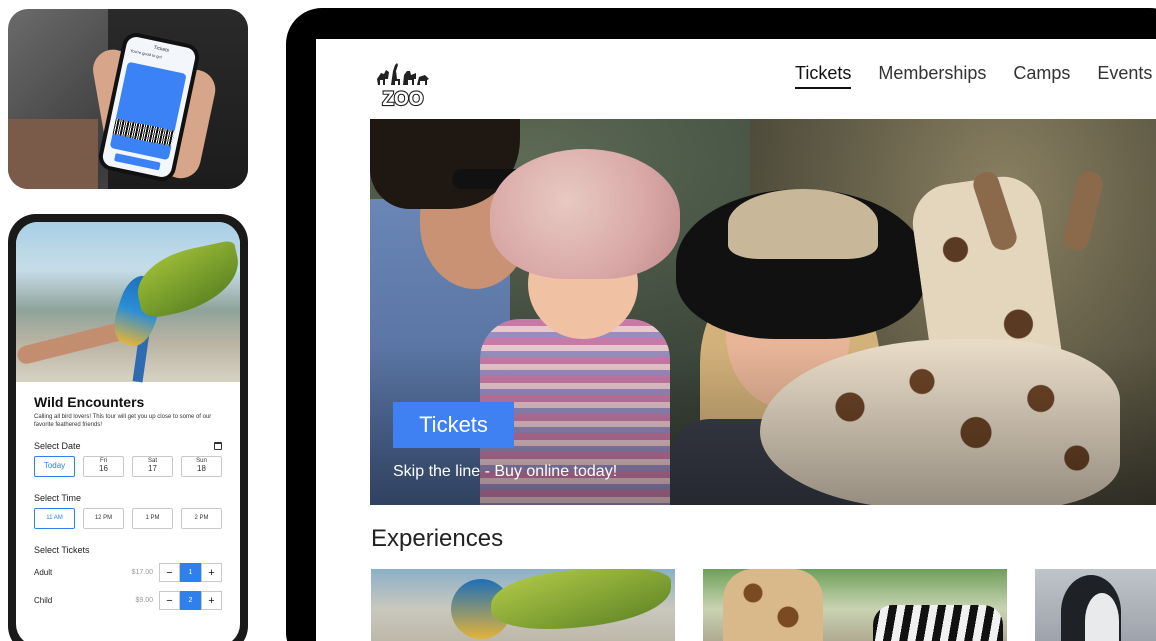 This screenshot has height=641, width=1156. Describe the element at coordinates (57, 445) in the screenshot. I see `select-date-label: Select Date` at that location.